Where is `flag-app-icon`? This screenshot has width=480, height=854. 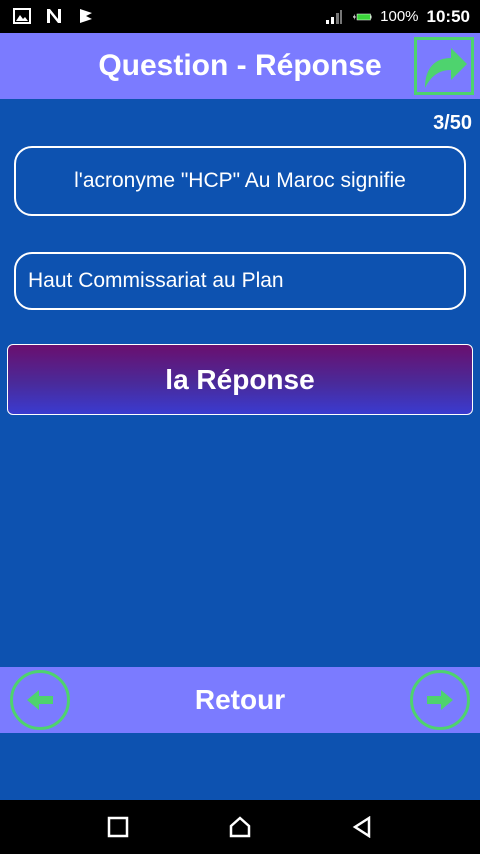 flag-app-icon is located at coordinates (86, 16).